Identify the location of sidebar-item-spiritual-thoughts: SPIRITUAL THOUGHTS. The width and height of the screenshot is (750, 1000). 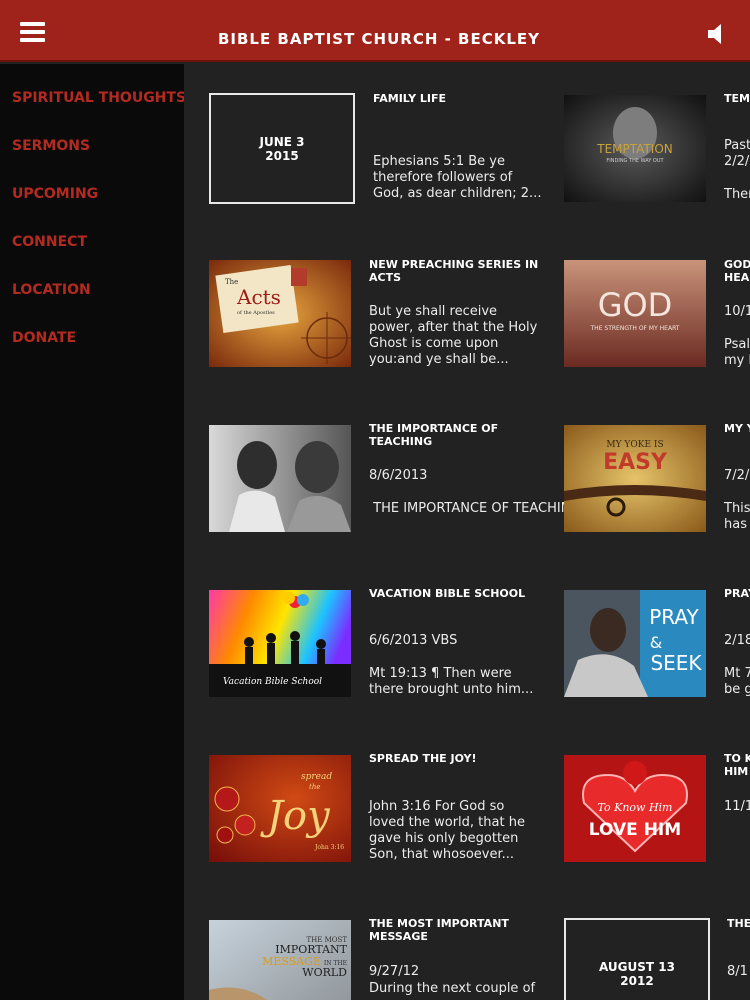
(99, 98).